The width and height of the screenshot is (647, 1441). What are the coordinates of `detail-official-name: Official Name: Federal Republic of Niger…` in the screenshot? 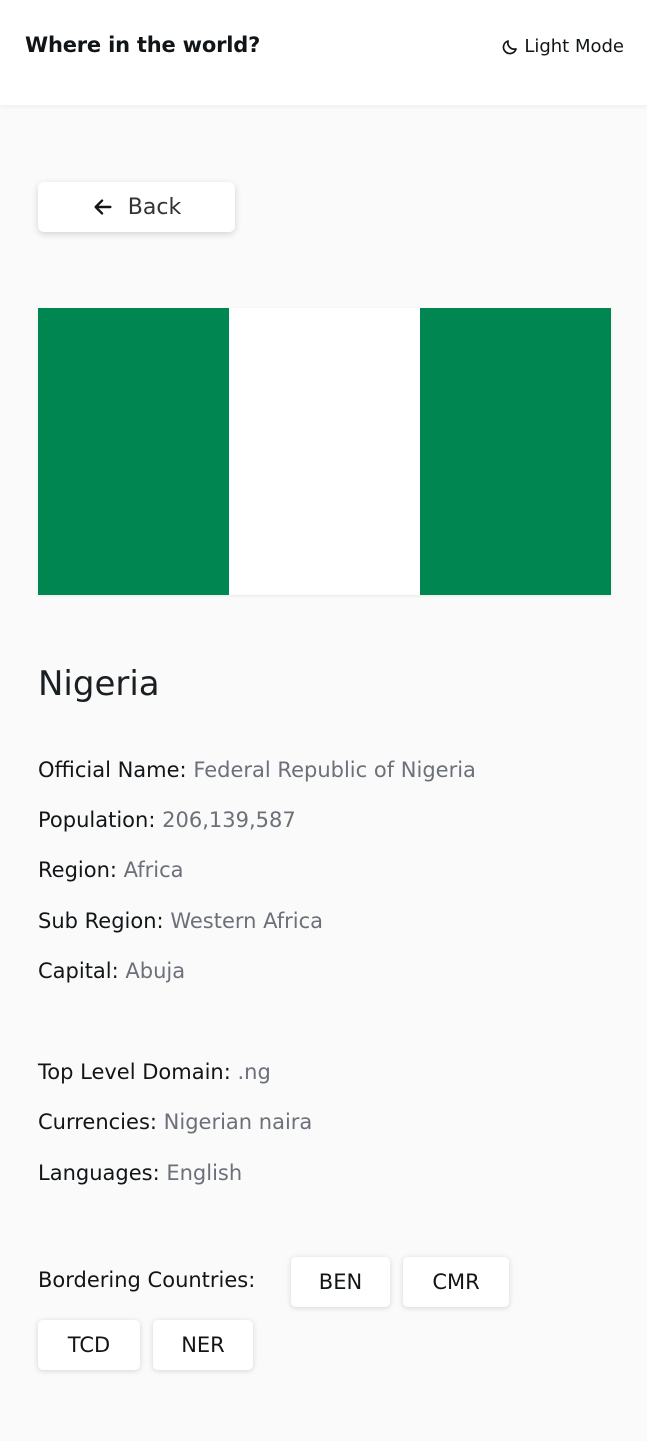 It's located at (257, 770).